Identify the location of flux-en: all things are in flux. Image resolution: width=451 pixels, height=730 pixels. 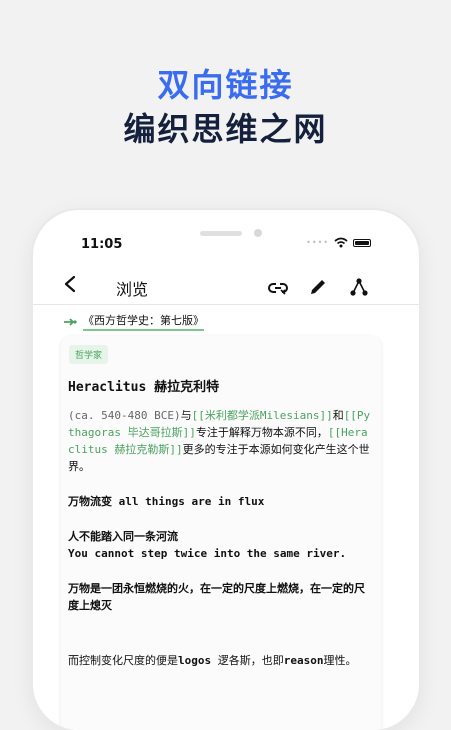
(191, 501).